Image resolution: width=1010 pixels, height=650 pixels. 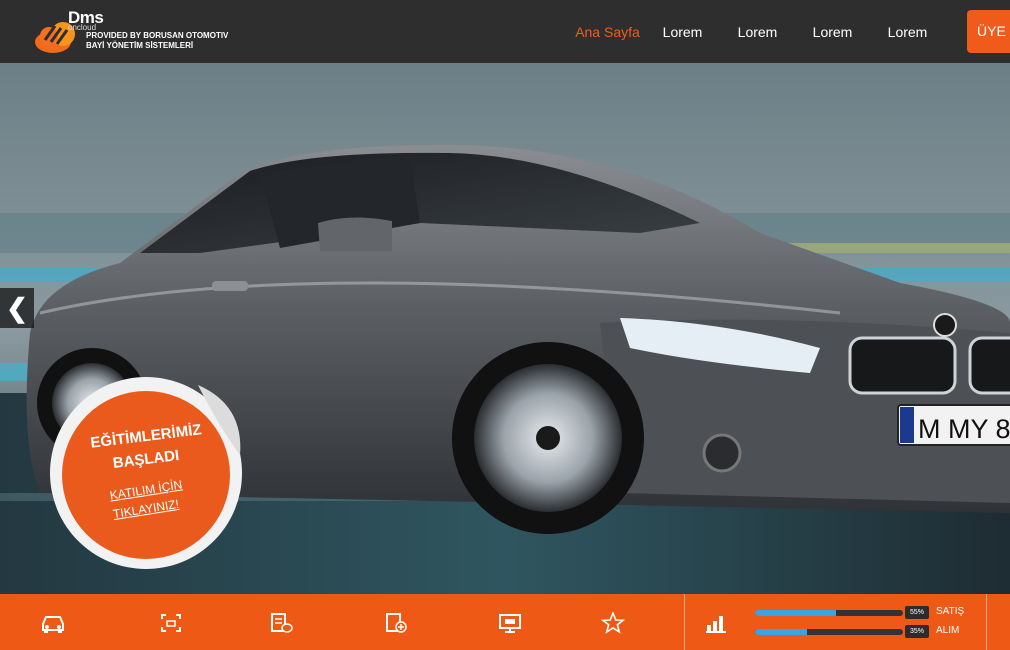 What do you see at coordinates (950, 611) in the screenshot?
I see `sales-label: SATIŞ` at bounding box center [950, 611].